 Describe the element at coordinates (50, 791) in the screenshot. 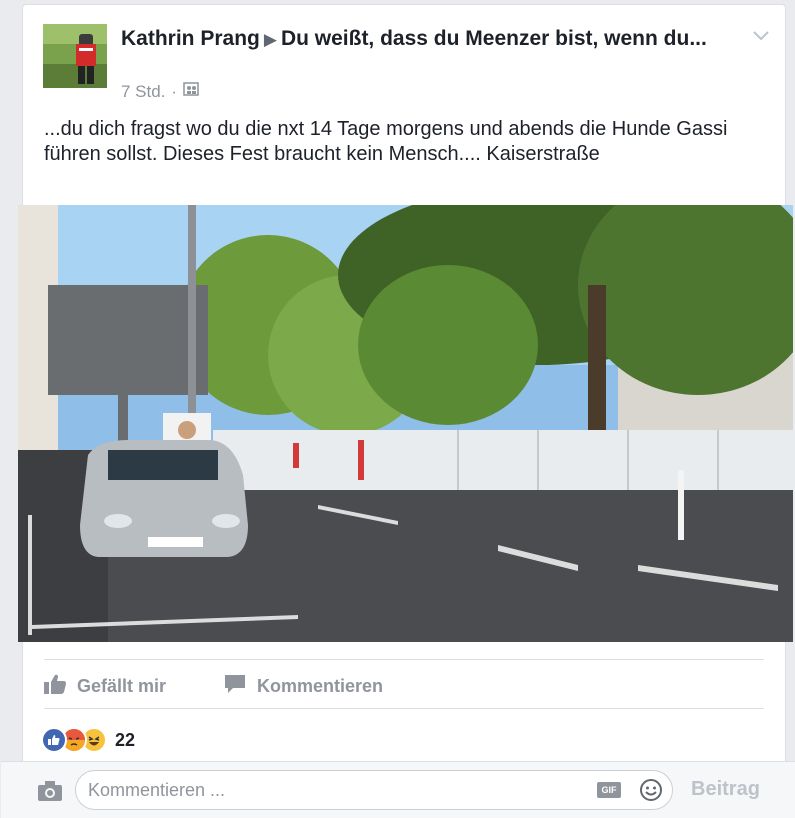

I see `camera-icon` at that location.